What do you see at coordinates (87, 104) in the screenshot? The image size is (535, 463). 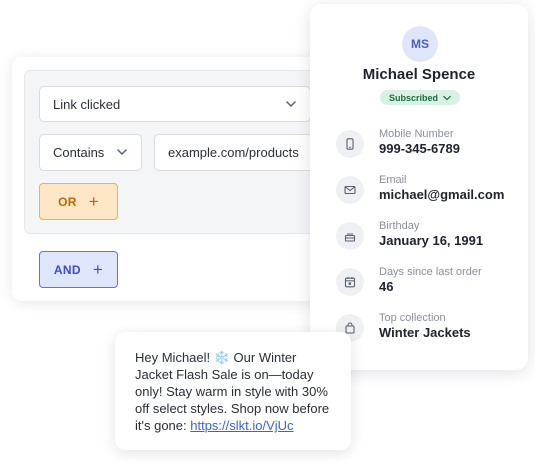 I see `event-select-value: Link clicked` at bounding box center [87, 104].